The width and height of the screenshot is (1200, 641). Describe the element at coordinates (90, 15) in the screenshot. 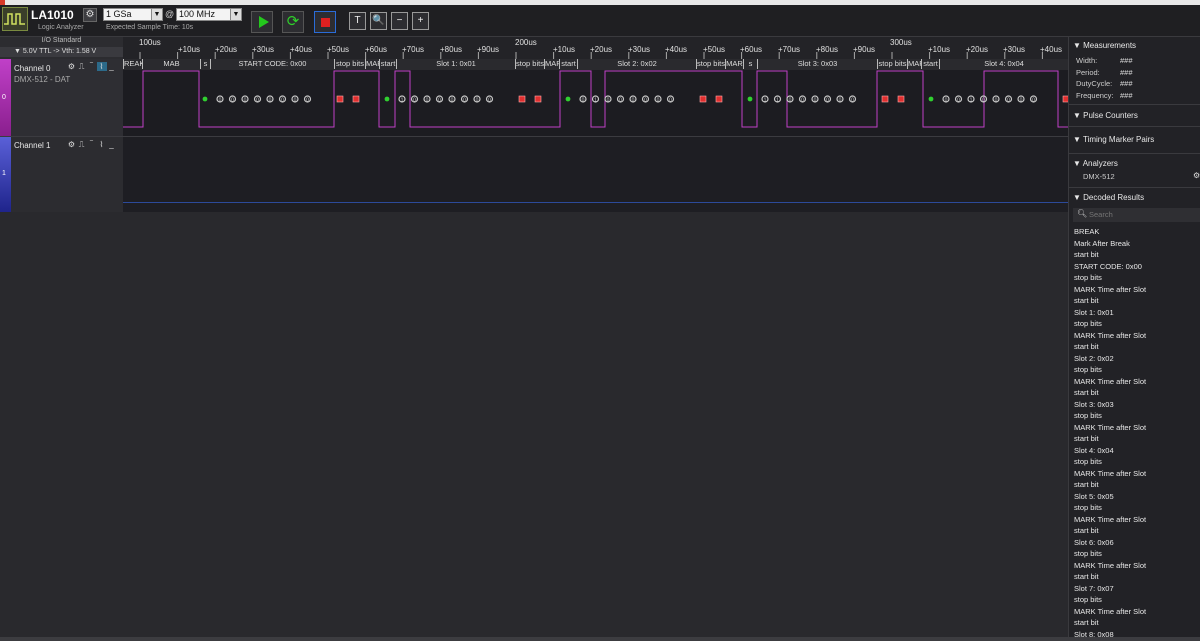

I see `device-settings-gear-icon: ⚙` at that location.